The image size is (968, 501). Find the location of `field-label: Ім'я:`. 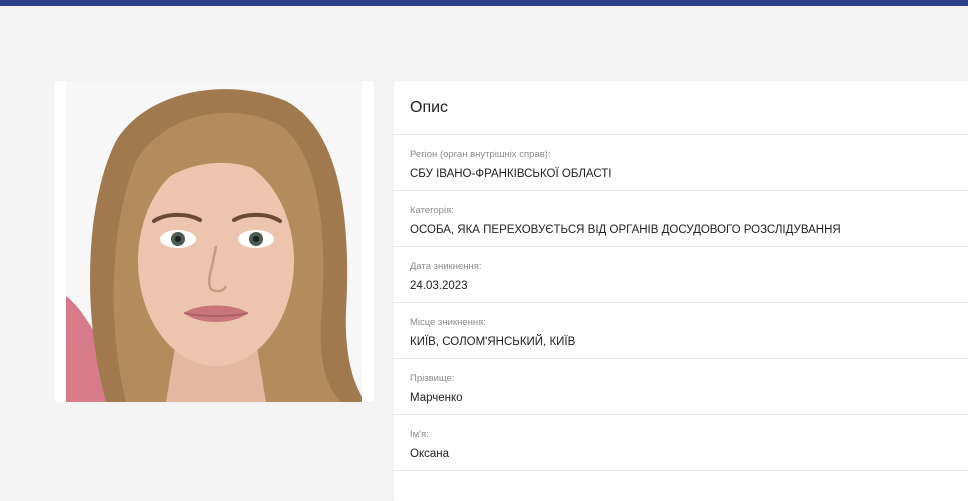

field-label: Ім'я: is located at coordinates (419, 434).